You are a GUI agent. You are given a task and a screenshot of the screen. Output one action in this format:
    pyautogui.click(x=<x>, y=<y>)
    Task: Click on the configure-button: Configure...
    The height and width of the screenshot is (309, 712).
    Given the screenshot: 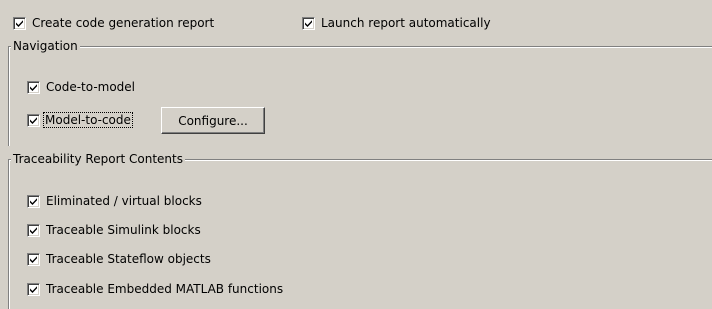 What is the action you would take?
    pyautogui.click(x=213, y=120)
    